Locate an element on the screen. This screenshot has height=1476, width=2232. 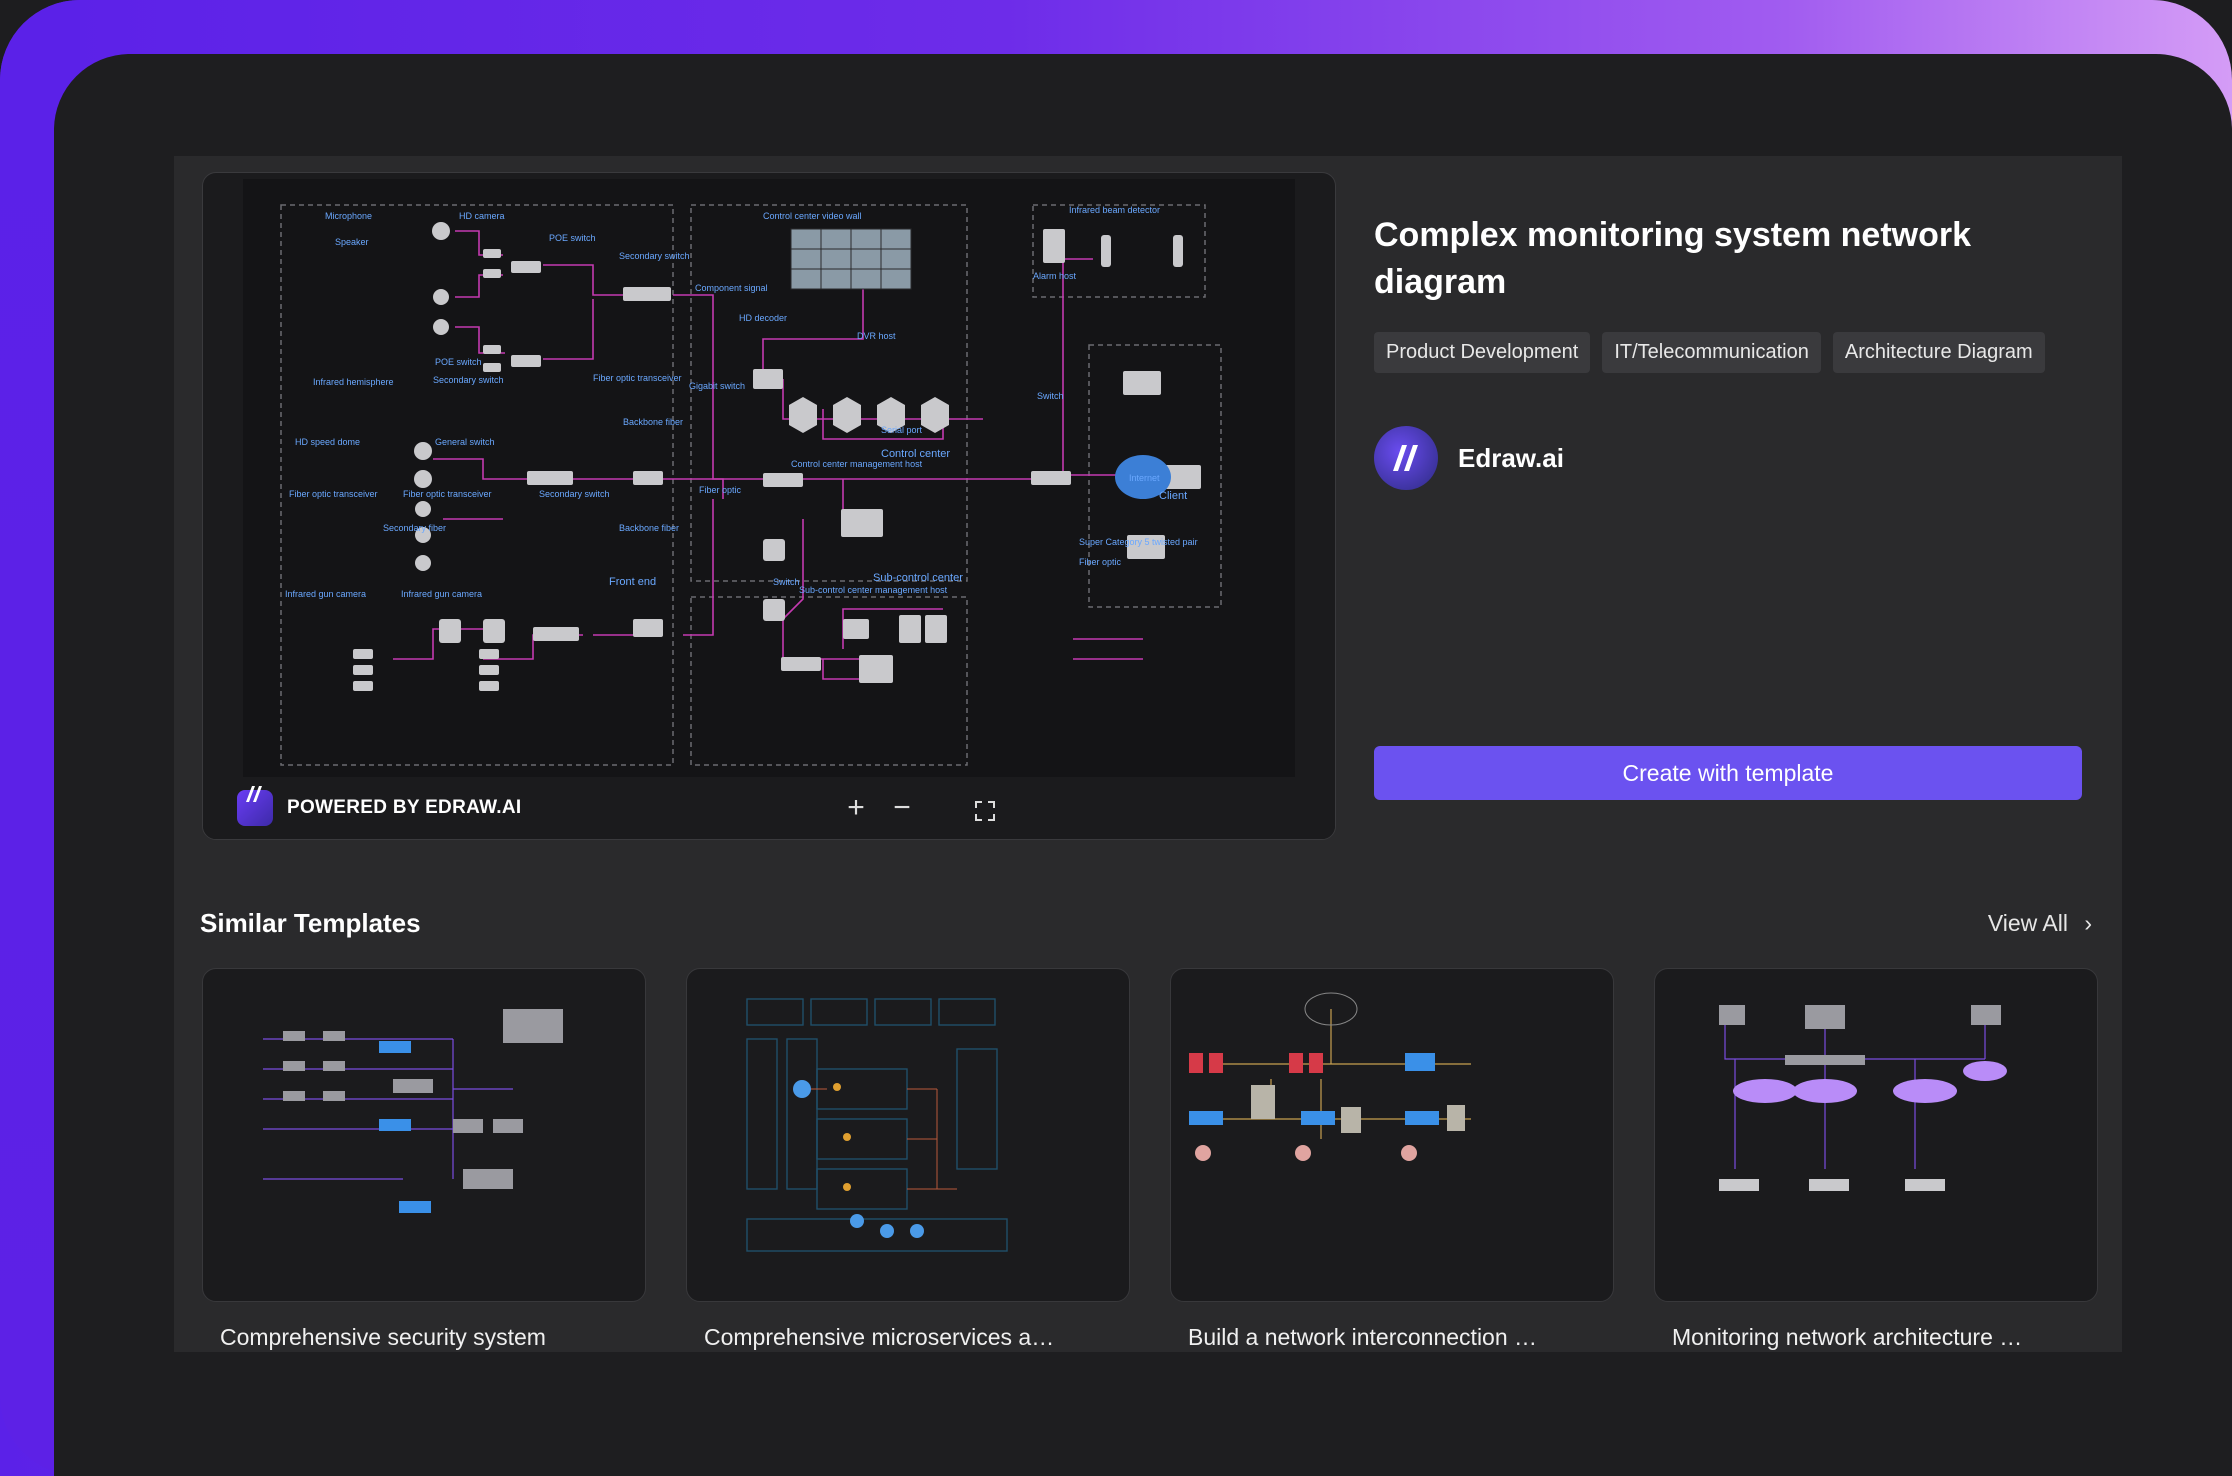
label-poe-switch-top: POE switch is located at coordinates (572, 238).